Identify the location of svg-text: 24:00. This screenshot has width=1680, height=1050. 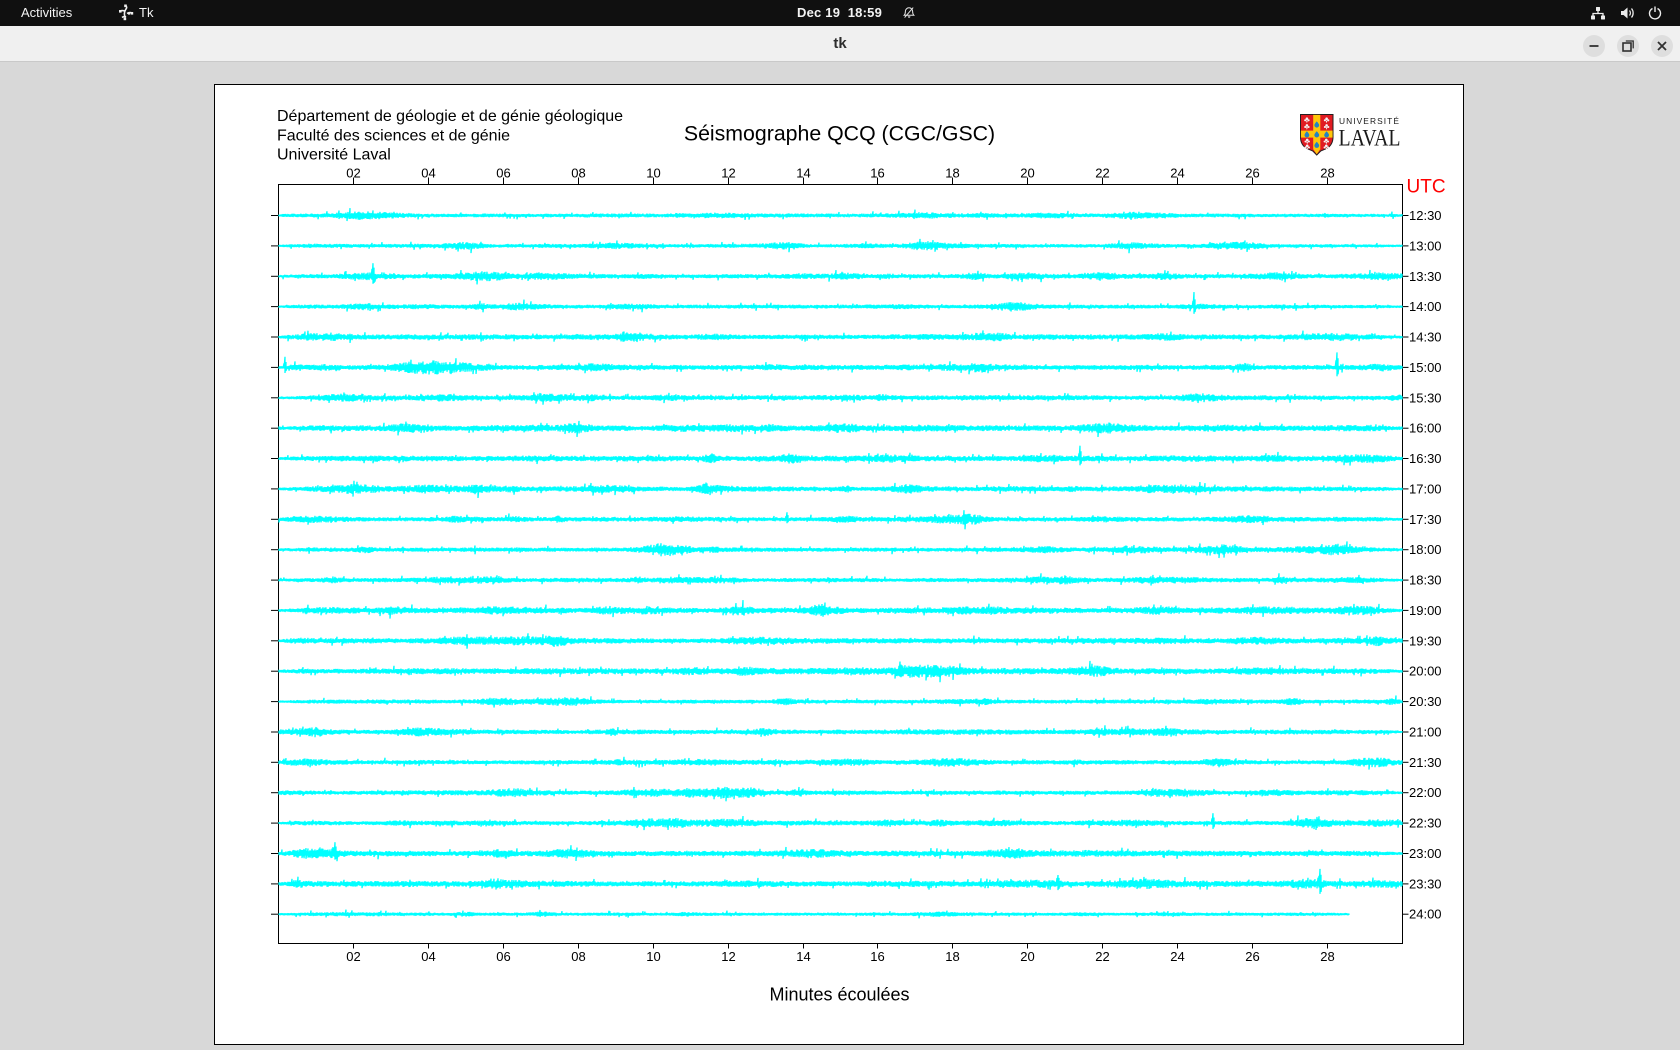
(1425, 914).